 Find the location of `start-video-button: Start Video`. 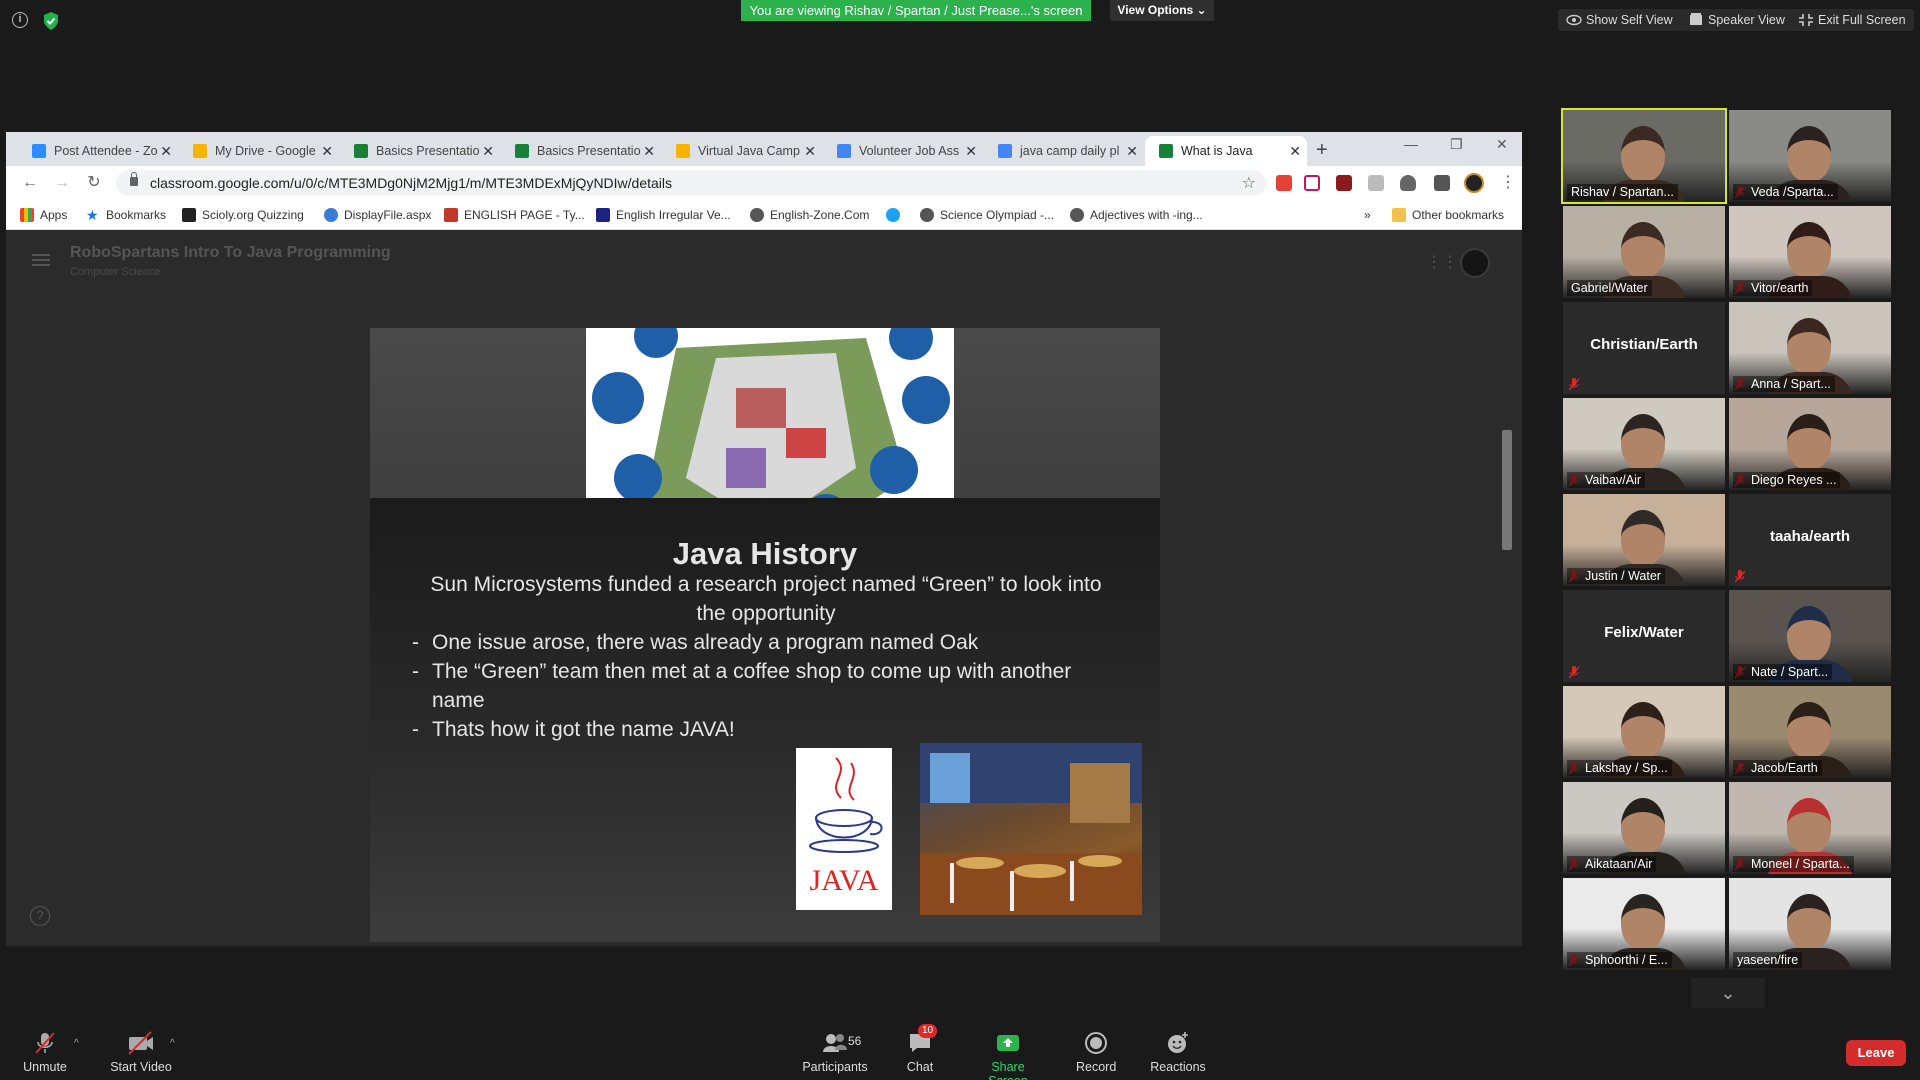

start-video-button: Start Video is located at coordinates (141, 1052).